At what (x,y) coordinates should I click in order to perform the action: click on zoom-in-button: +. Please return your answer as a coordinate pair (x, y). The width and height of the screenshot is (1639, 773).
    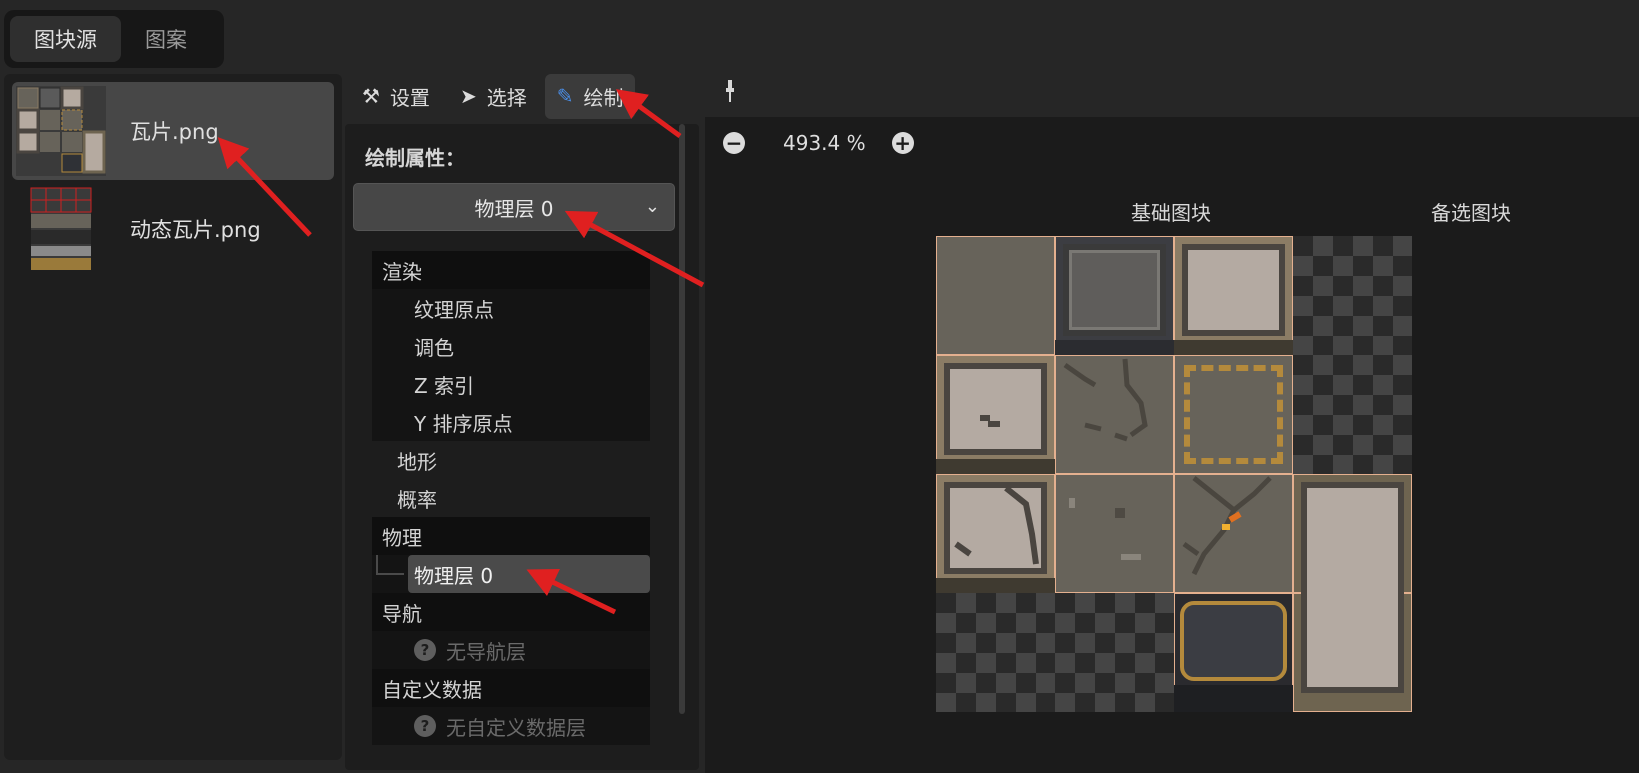
    Looking at the image, I should click on (902, 143).